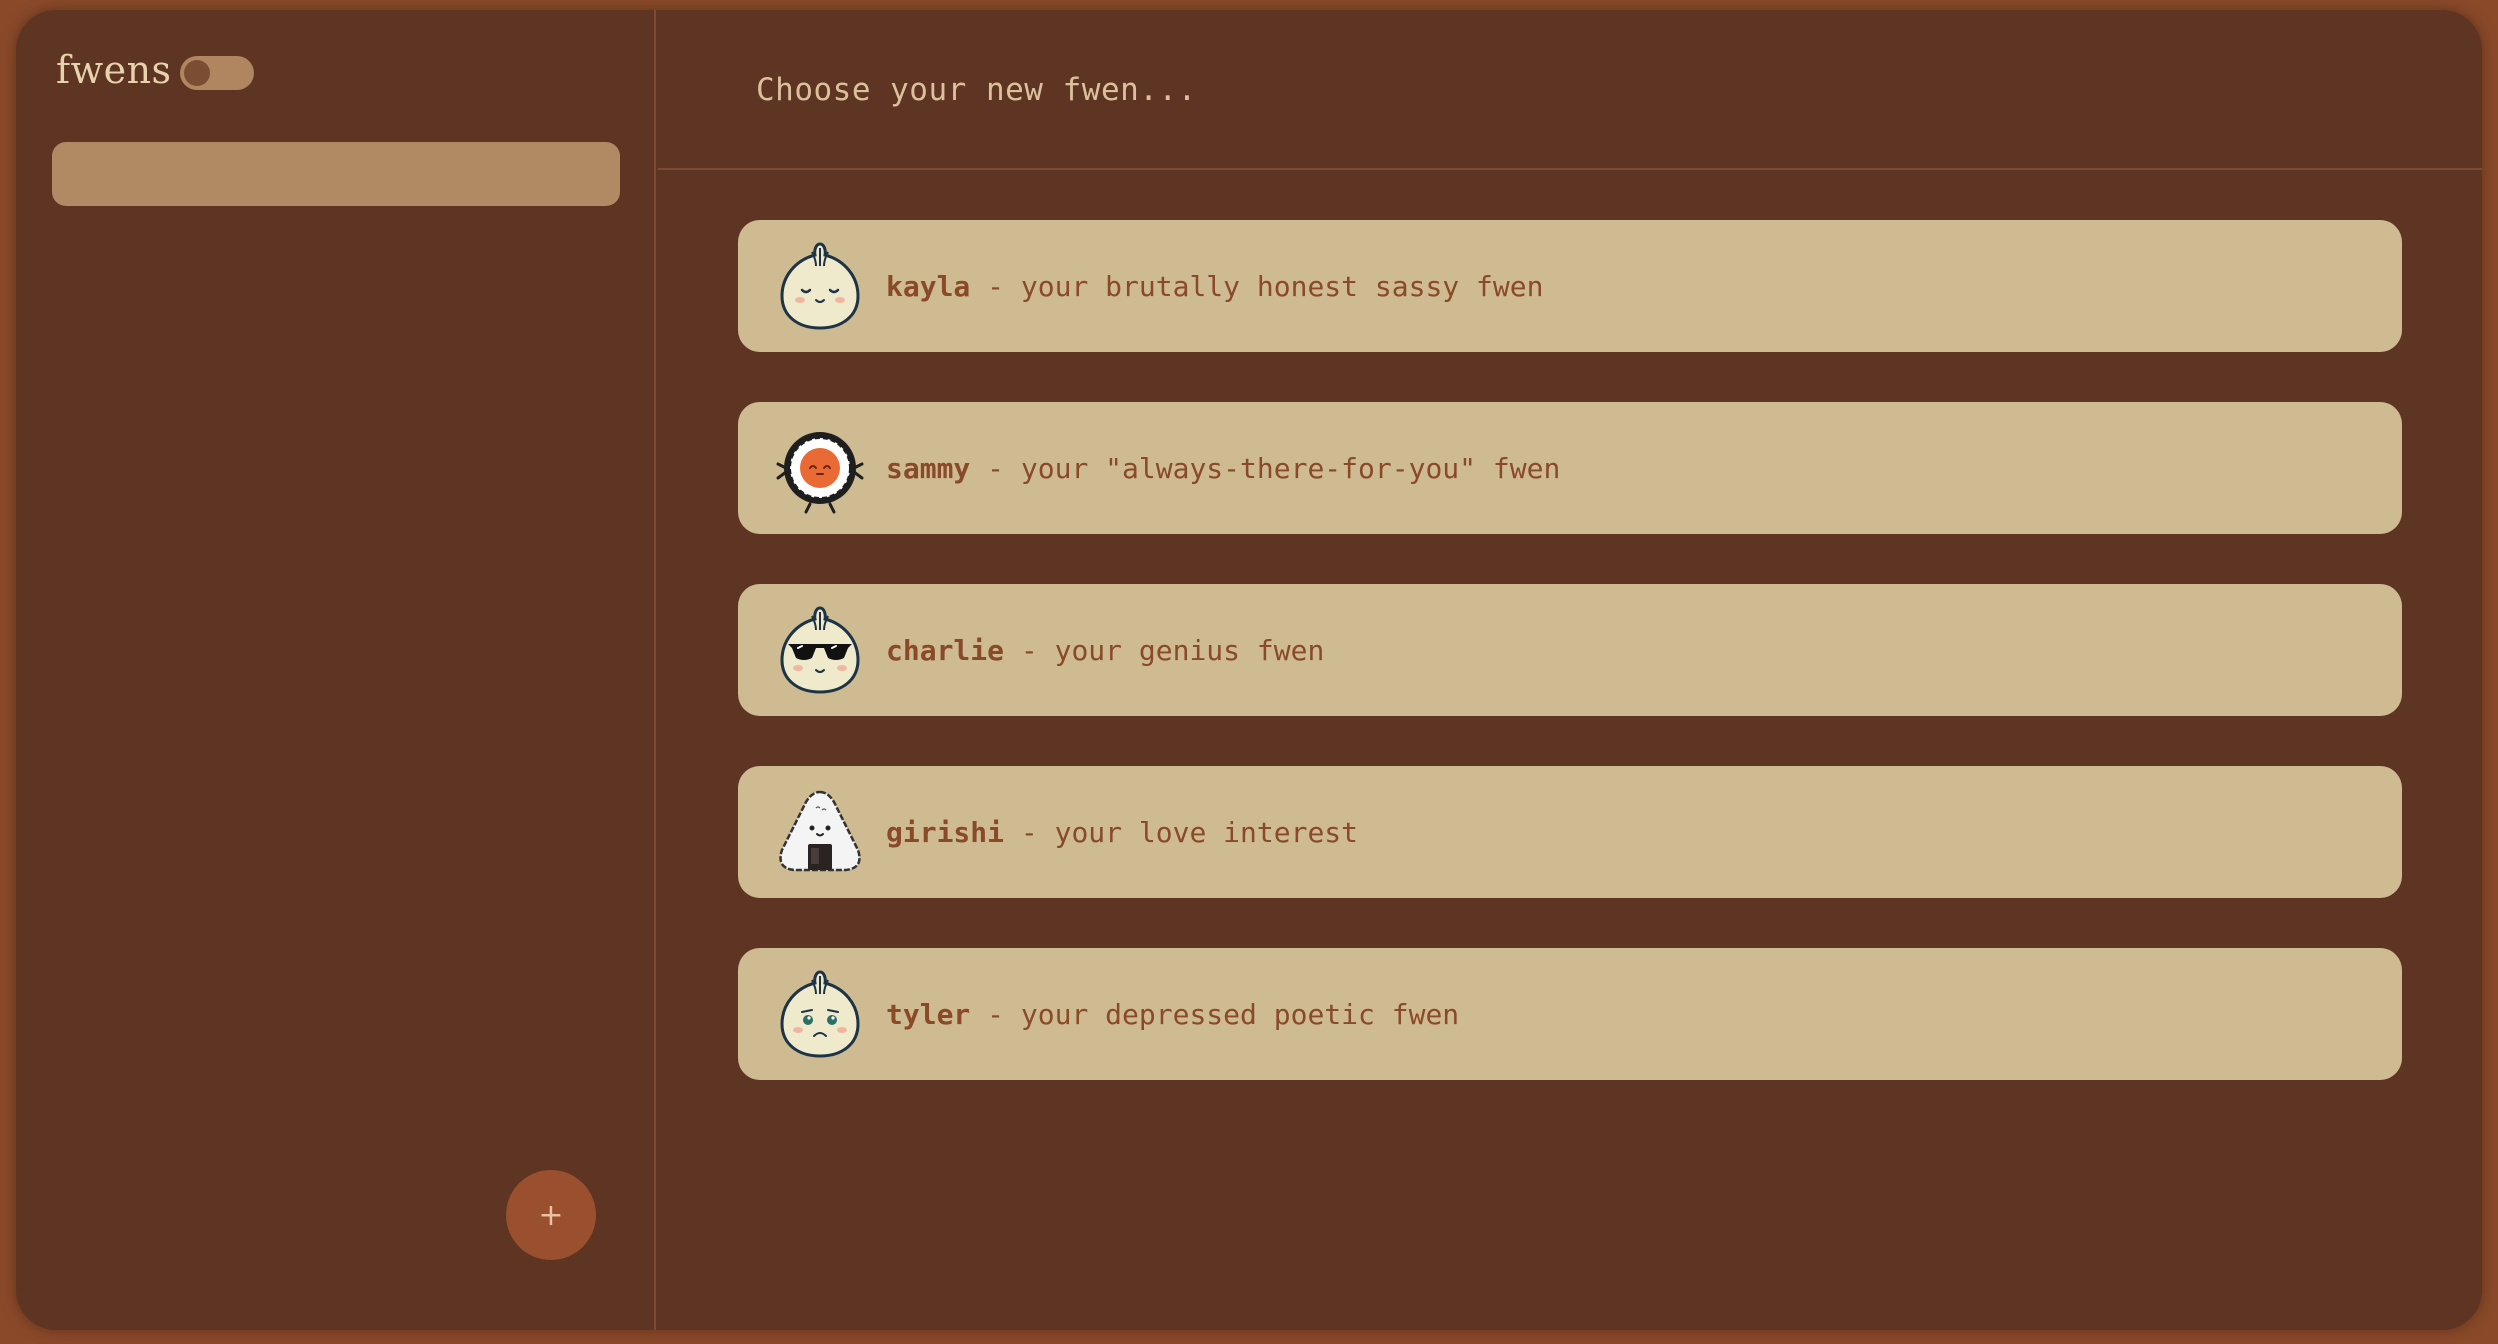 This screenshot has height=1344, width=2498. What do you see at coordinates (1265, 468) in the screenshot?
I see `fwen-description: - your "always-there-for-you" fwen` at bounding box center [1265, 468].